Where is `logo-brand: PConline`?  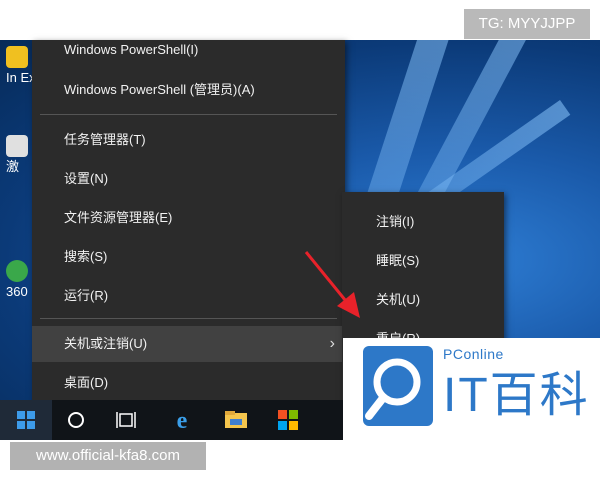
logo-brand: PConline is located at coordinates (473, 354).